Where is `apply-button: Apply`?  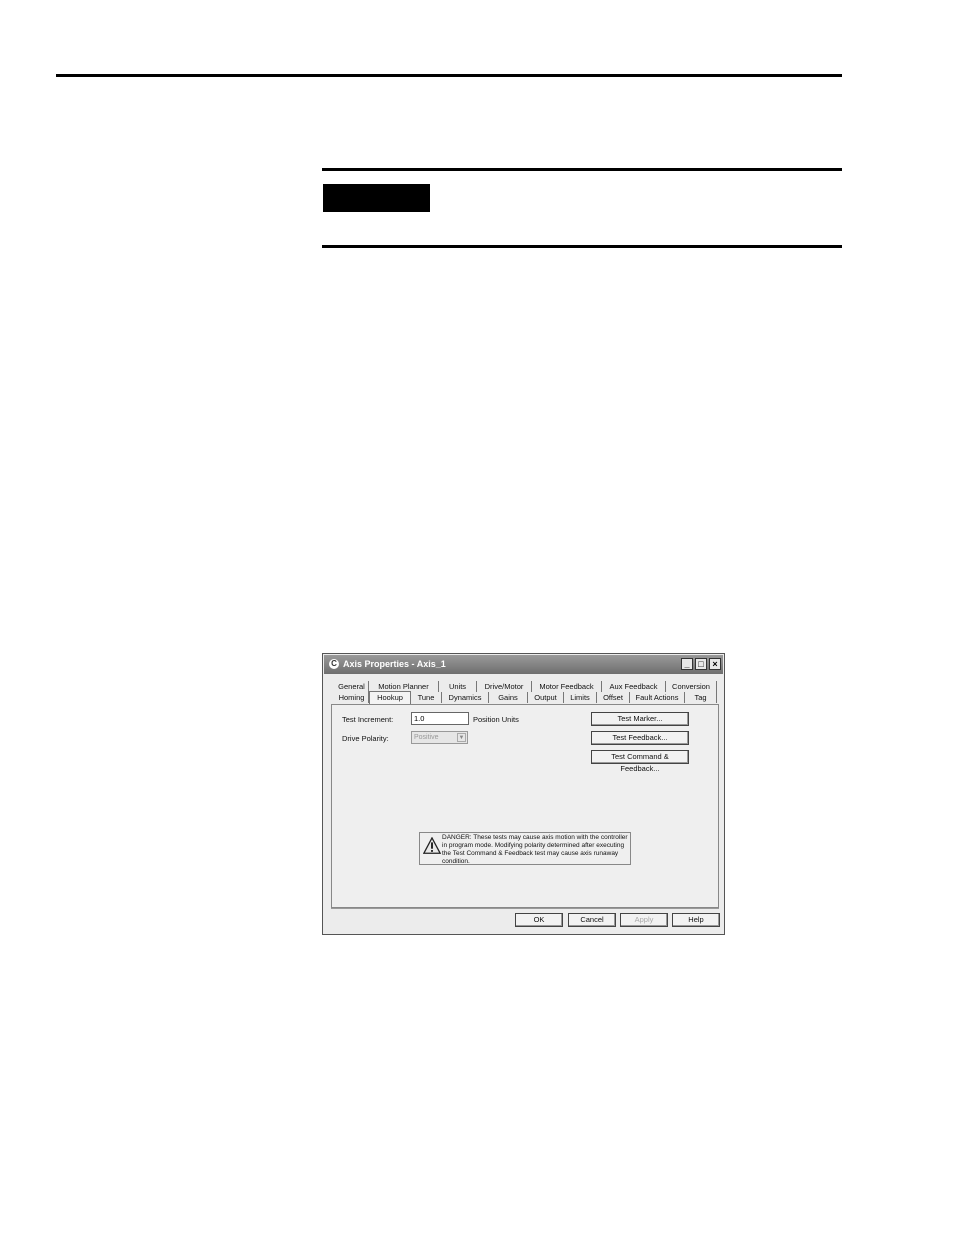 apply-button: Apply is located at coordinates (644, 920).